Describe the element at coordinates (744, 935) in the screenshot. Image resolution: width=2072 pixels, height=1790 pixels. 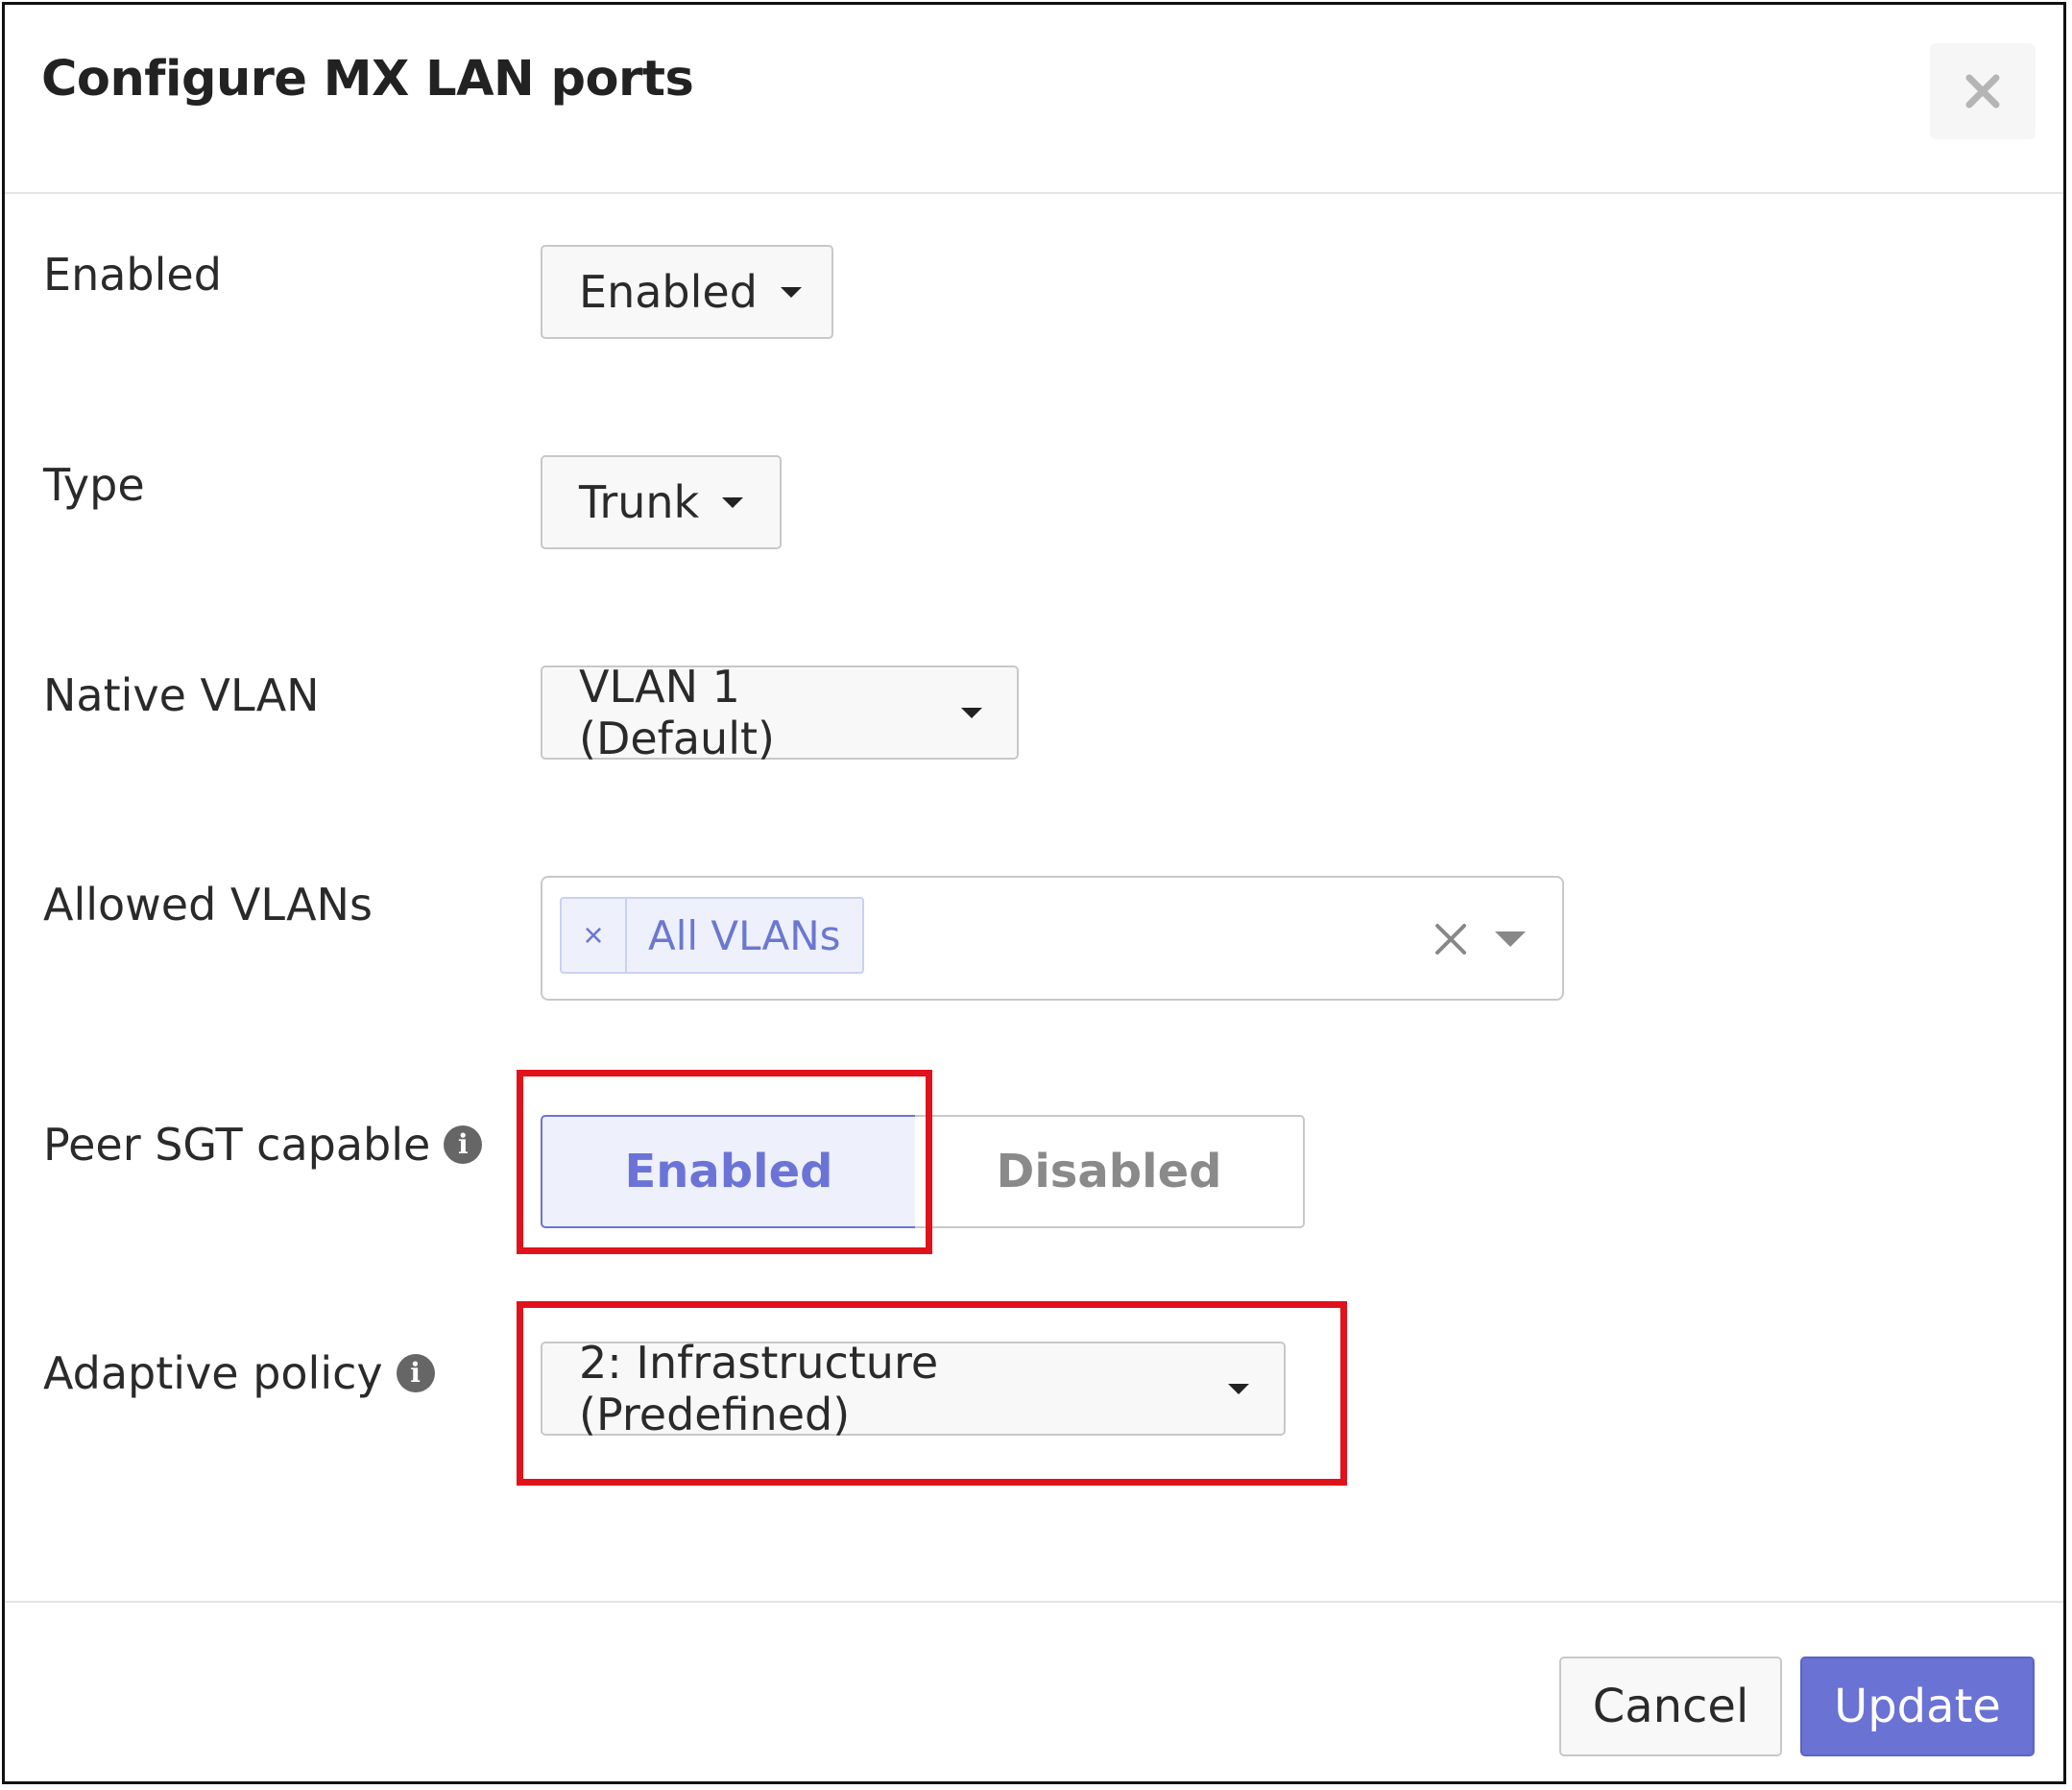
I see `vlan-tag-label: All VLANs` at that location.